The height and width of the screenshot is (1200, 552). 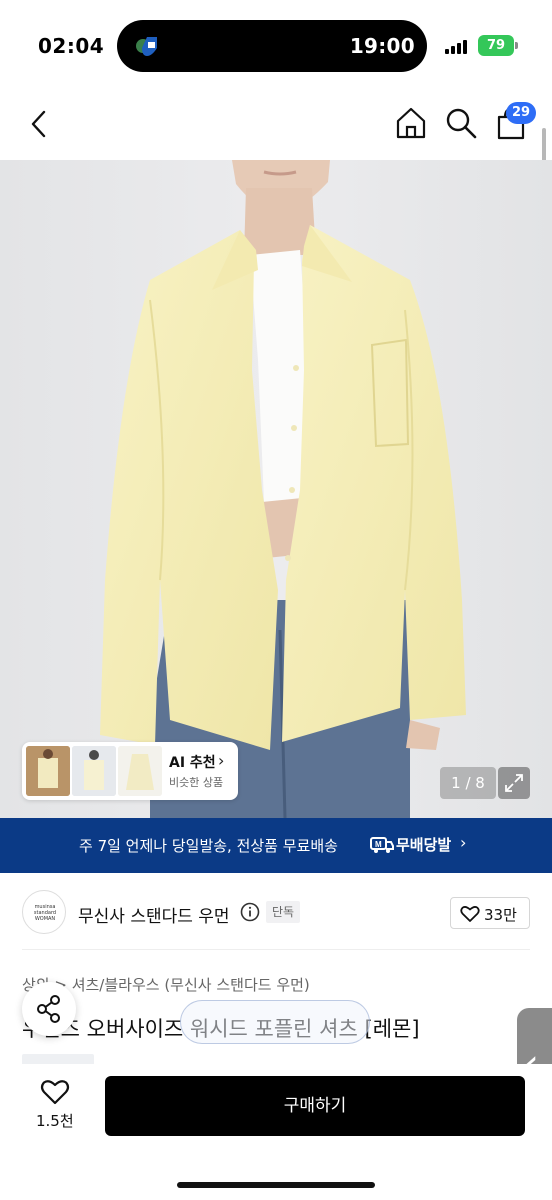 I want to click on back-icon, so click(x=40, y=124).